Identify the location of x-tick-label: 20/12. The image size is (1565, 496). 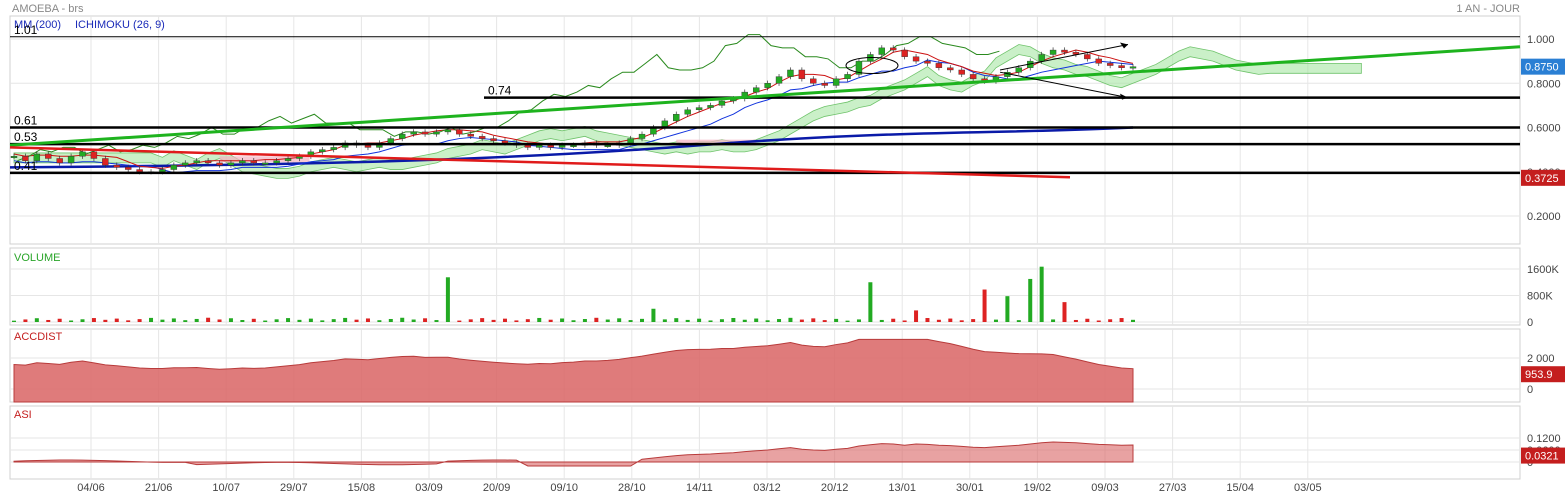
(835, 488).